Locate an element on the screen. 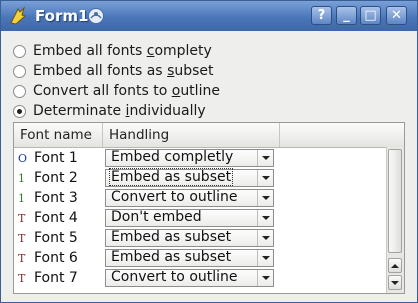 This screenshot has width=418, height=303. radio-label-text: Determinate is located at coordinates (79, 111).